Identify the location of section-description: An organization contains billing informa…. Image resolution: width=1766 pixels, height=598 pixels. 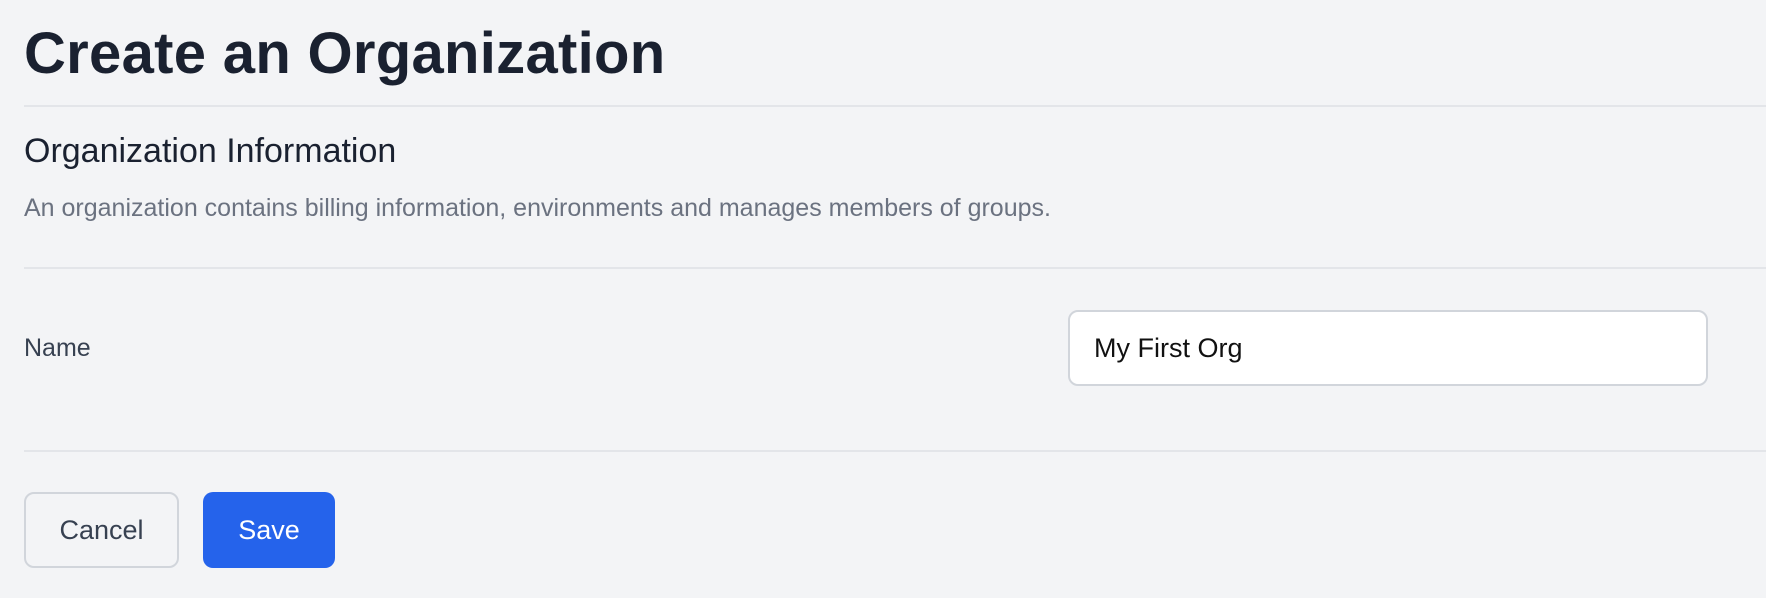
(537, 208).